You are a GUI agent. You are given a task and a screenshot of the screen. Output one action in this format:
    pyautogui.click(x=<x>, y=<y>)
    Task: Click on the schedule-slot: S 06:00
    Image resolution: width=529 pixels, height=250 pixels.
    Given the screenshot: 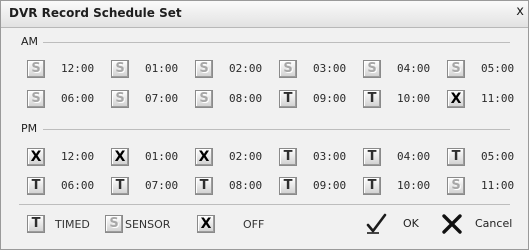 What is the action you would take?
    pyautogui.click(x=69, y=100)
    